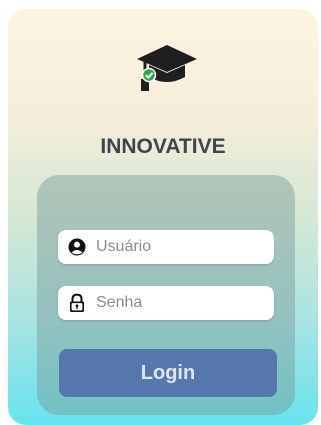  Describe the element at coordinates (124, 246) in the screenshot. I see `username-placeholder: Usuário` at that location.